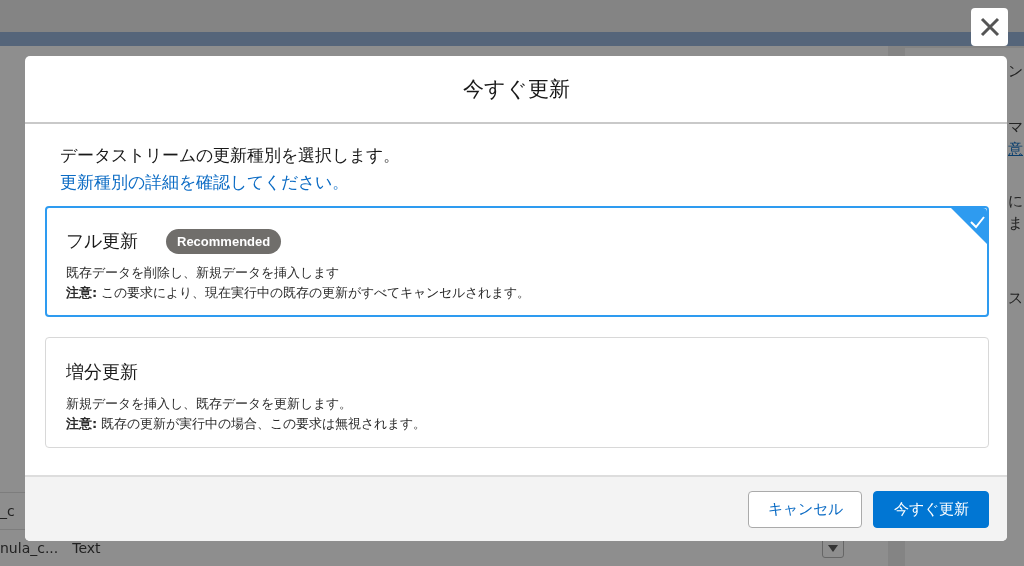  What do you see at coordinates (102, 372) in the screenshot?
I see `option-title: 増分更新` at bounding box center [102, 372].